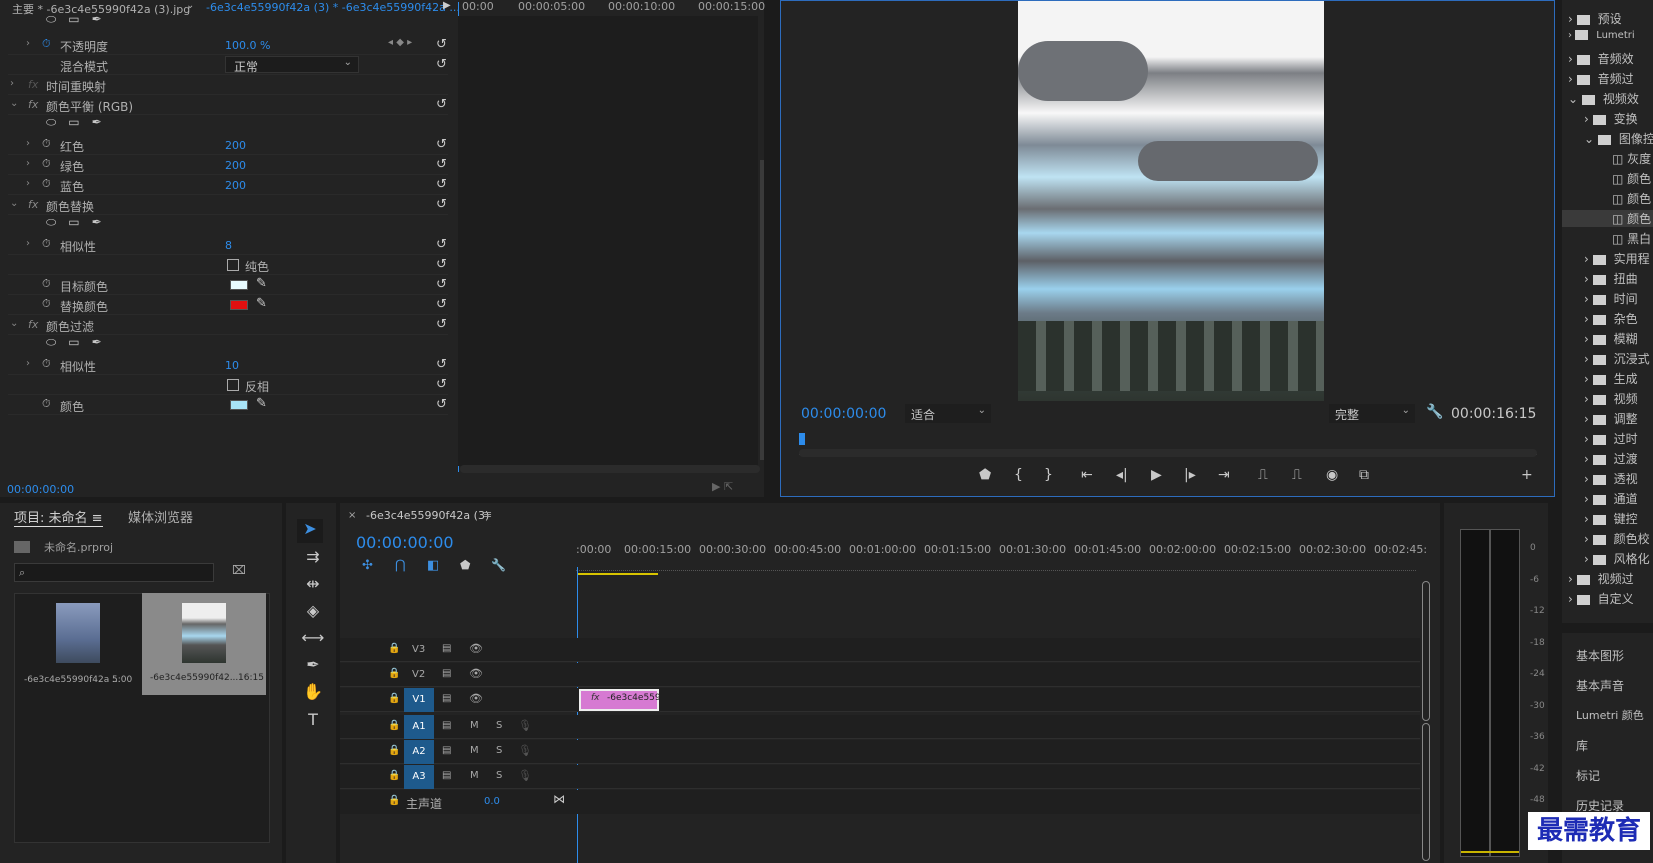  What do you see at coordinates (433, 565) in the screenshot?
I see `insert-icon: ◧` at bounding box center [433, 565].